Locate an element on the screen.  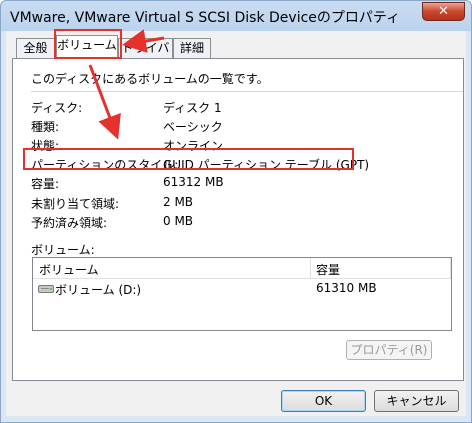
annotation-arrows is located at coordinates (126, 84).